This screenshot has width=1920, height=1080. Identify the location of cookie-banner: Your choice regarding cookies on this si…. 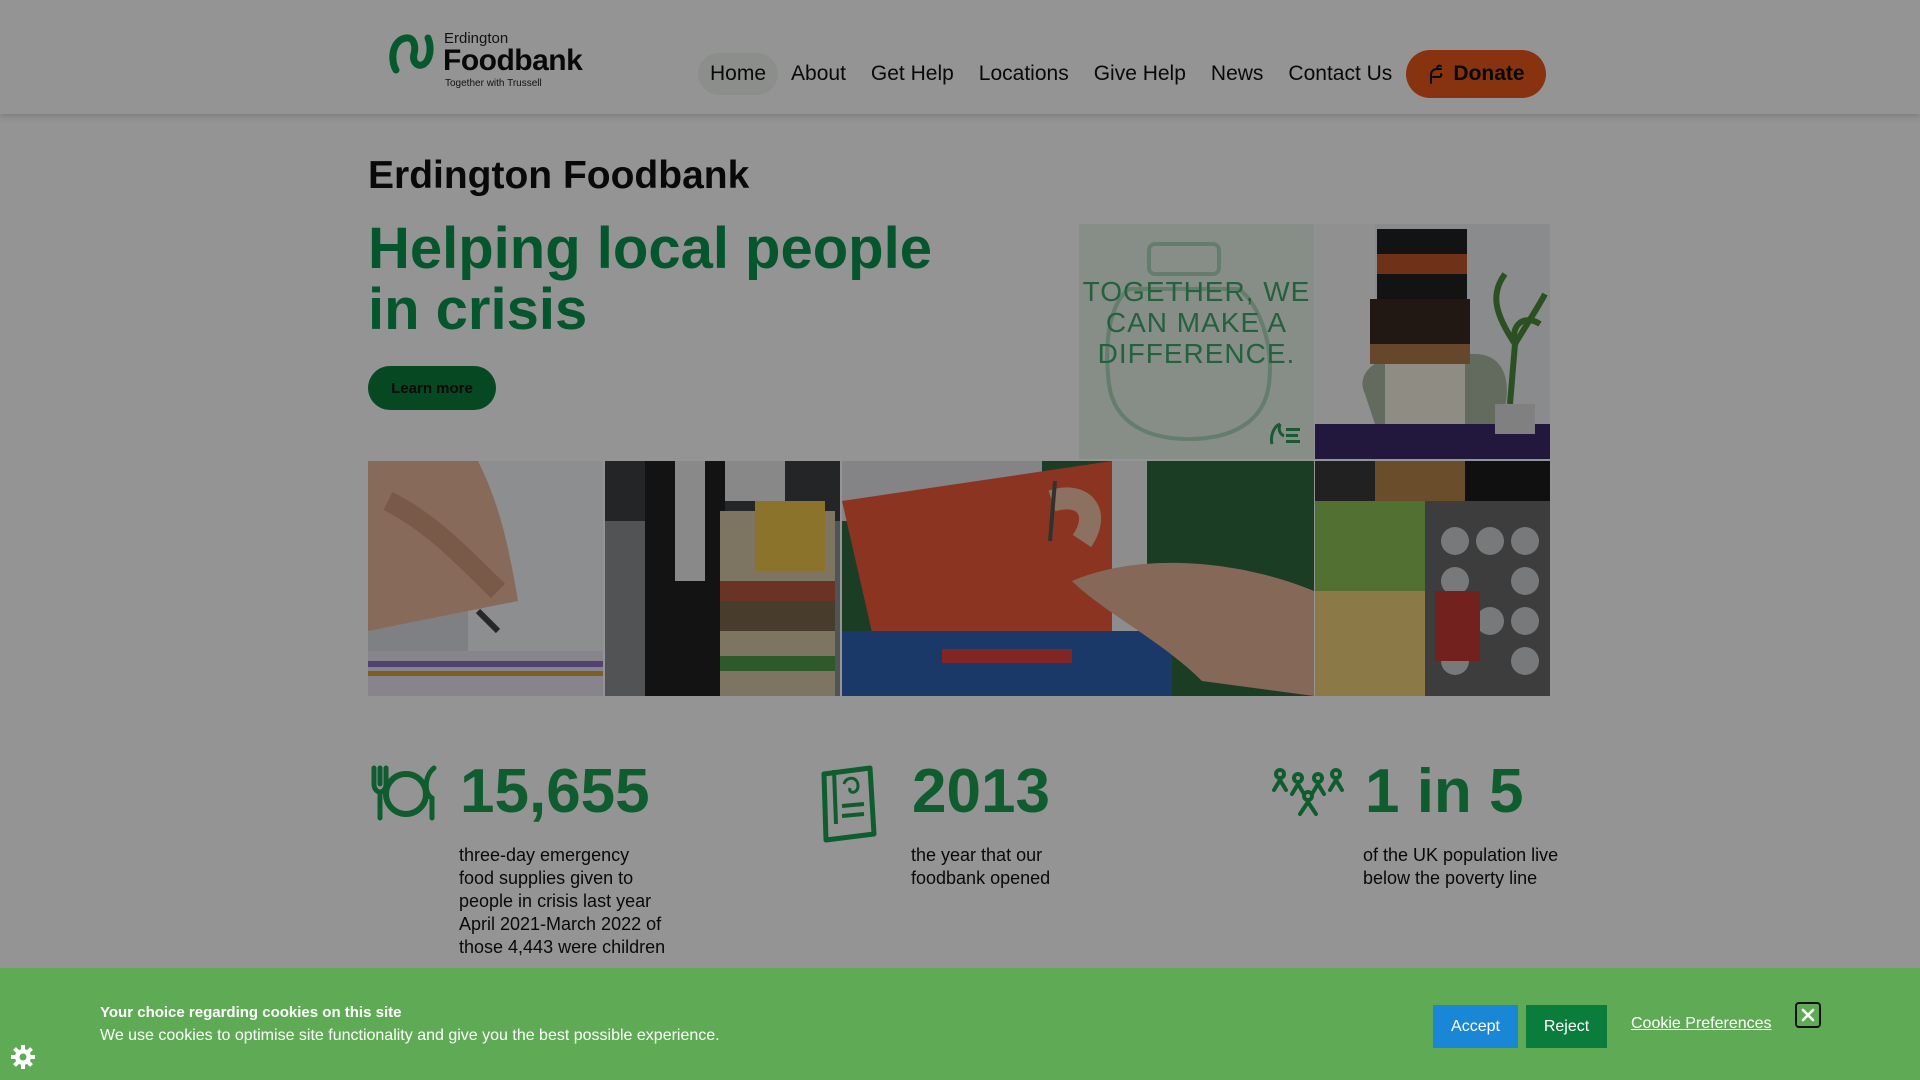
(960, 1024).